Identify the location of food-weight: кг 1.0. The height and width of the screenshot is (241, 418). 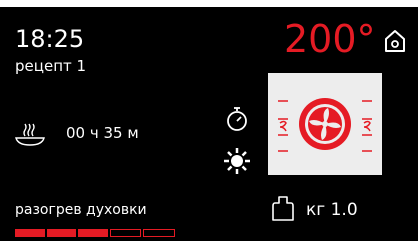
(332, 210).